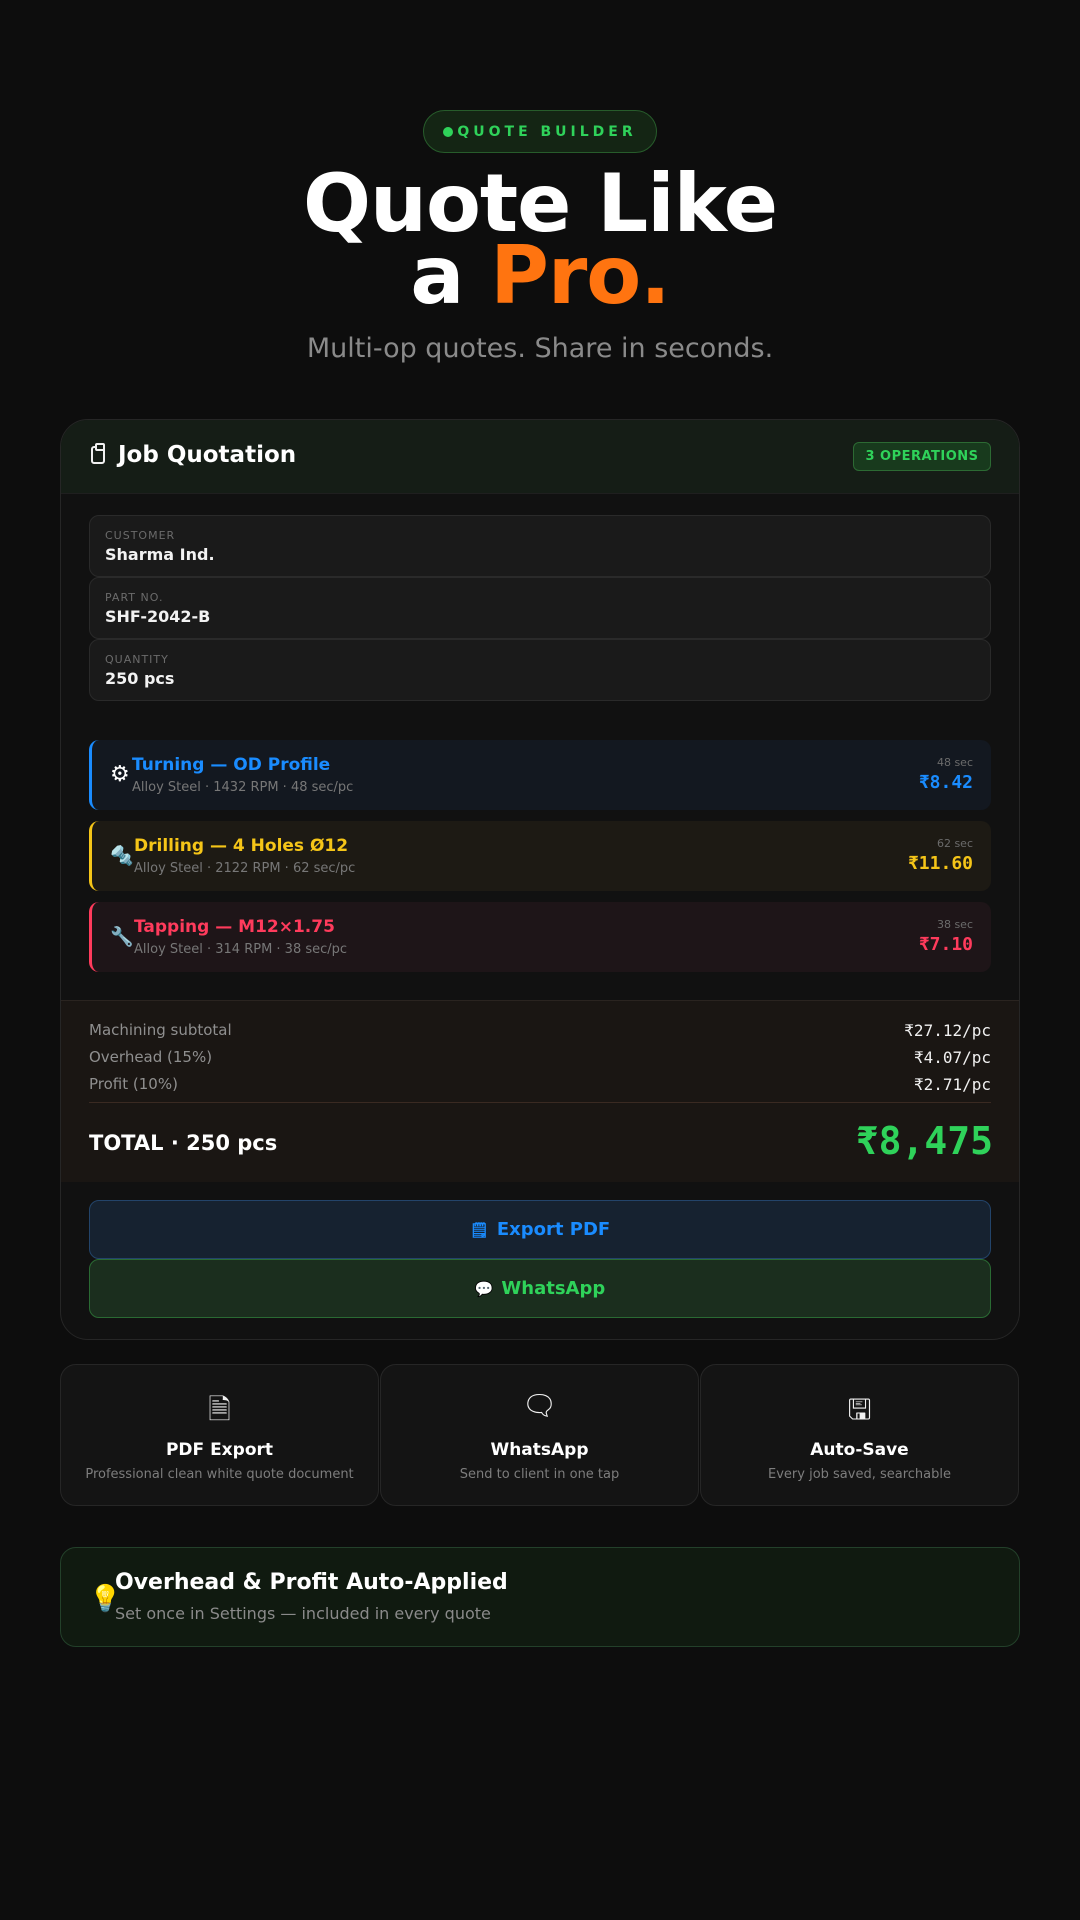  I want to click on operation-name: Turning — OD Profile, so click(231, 765).